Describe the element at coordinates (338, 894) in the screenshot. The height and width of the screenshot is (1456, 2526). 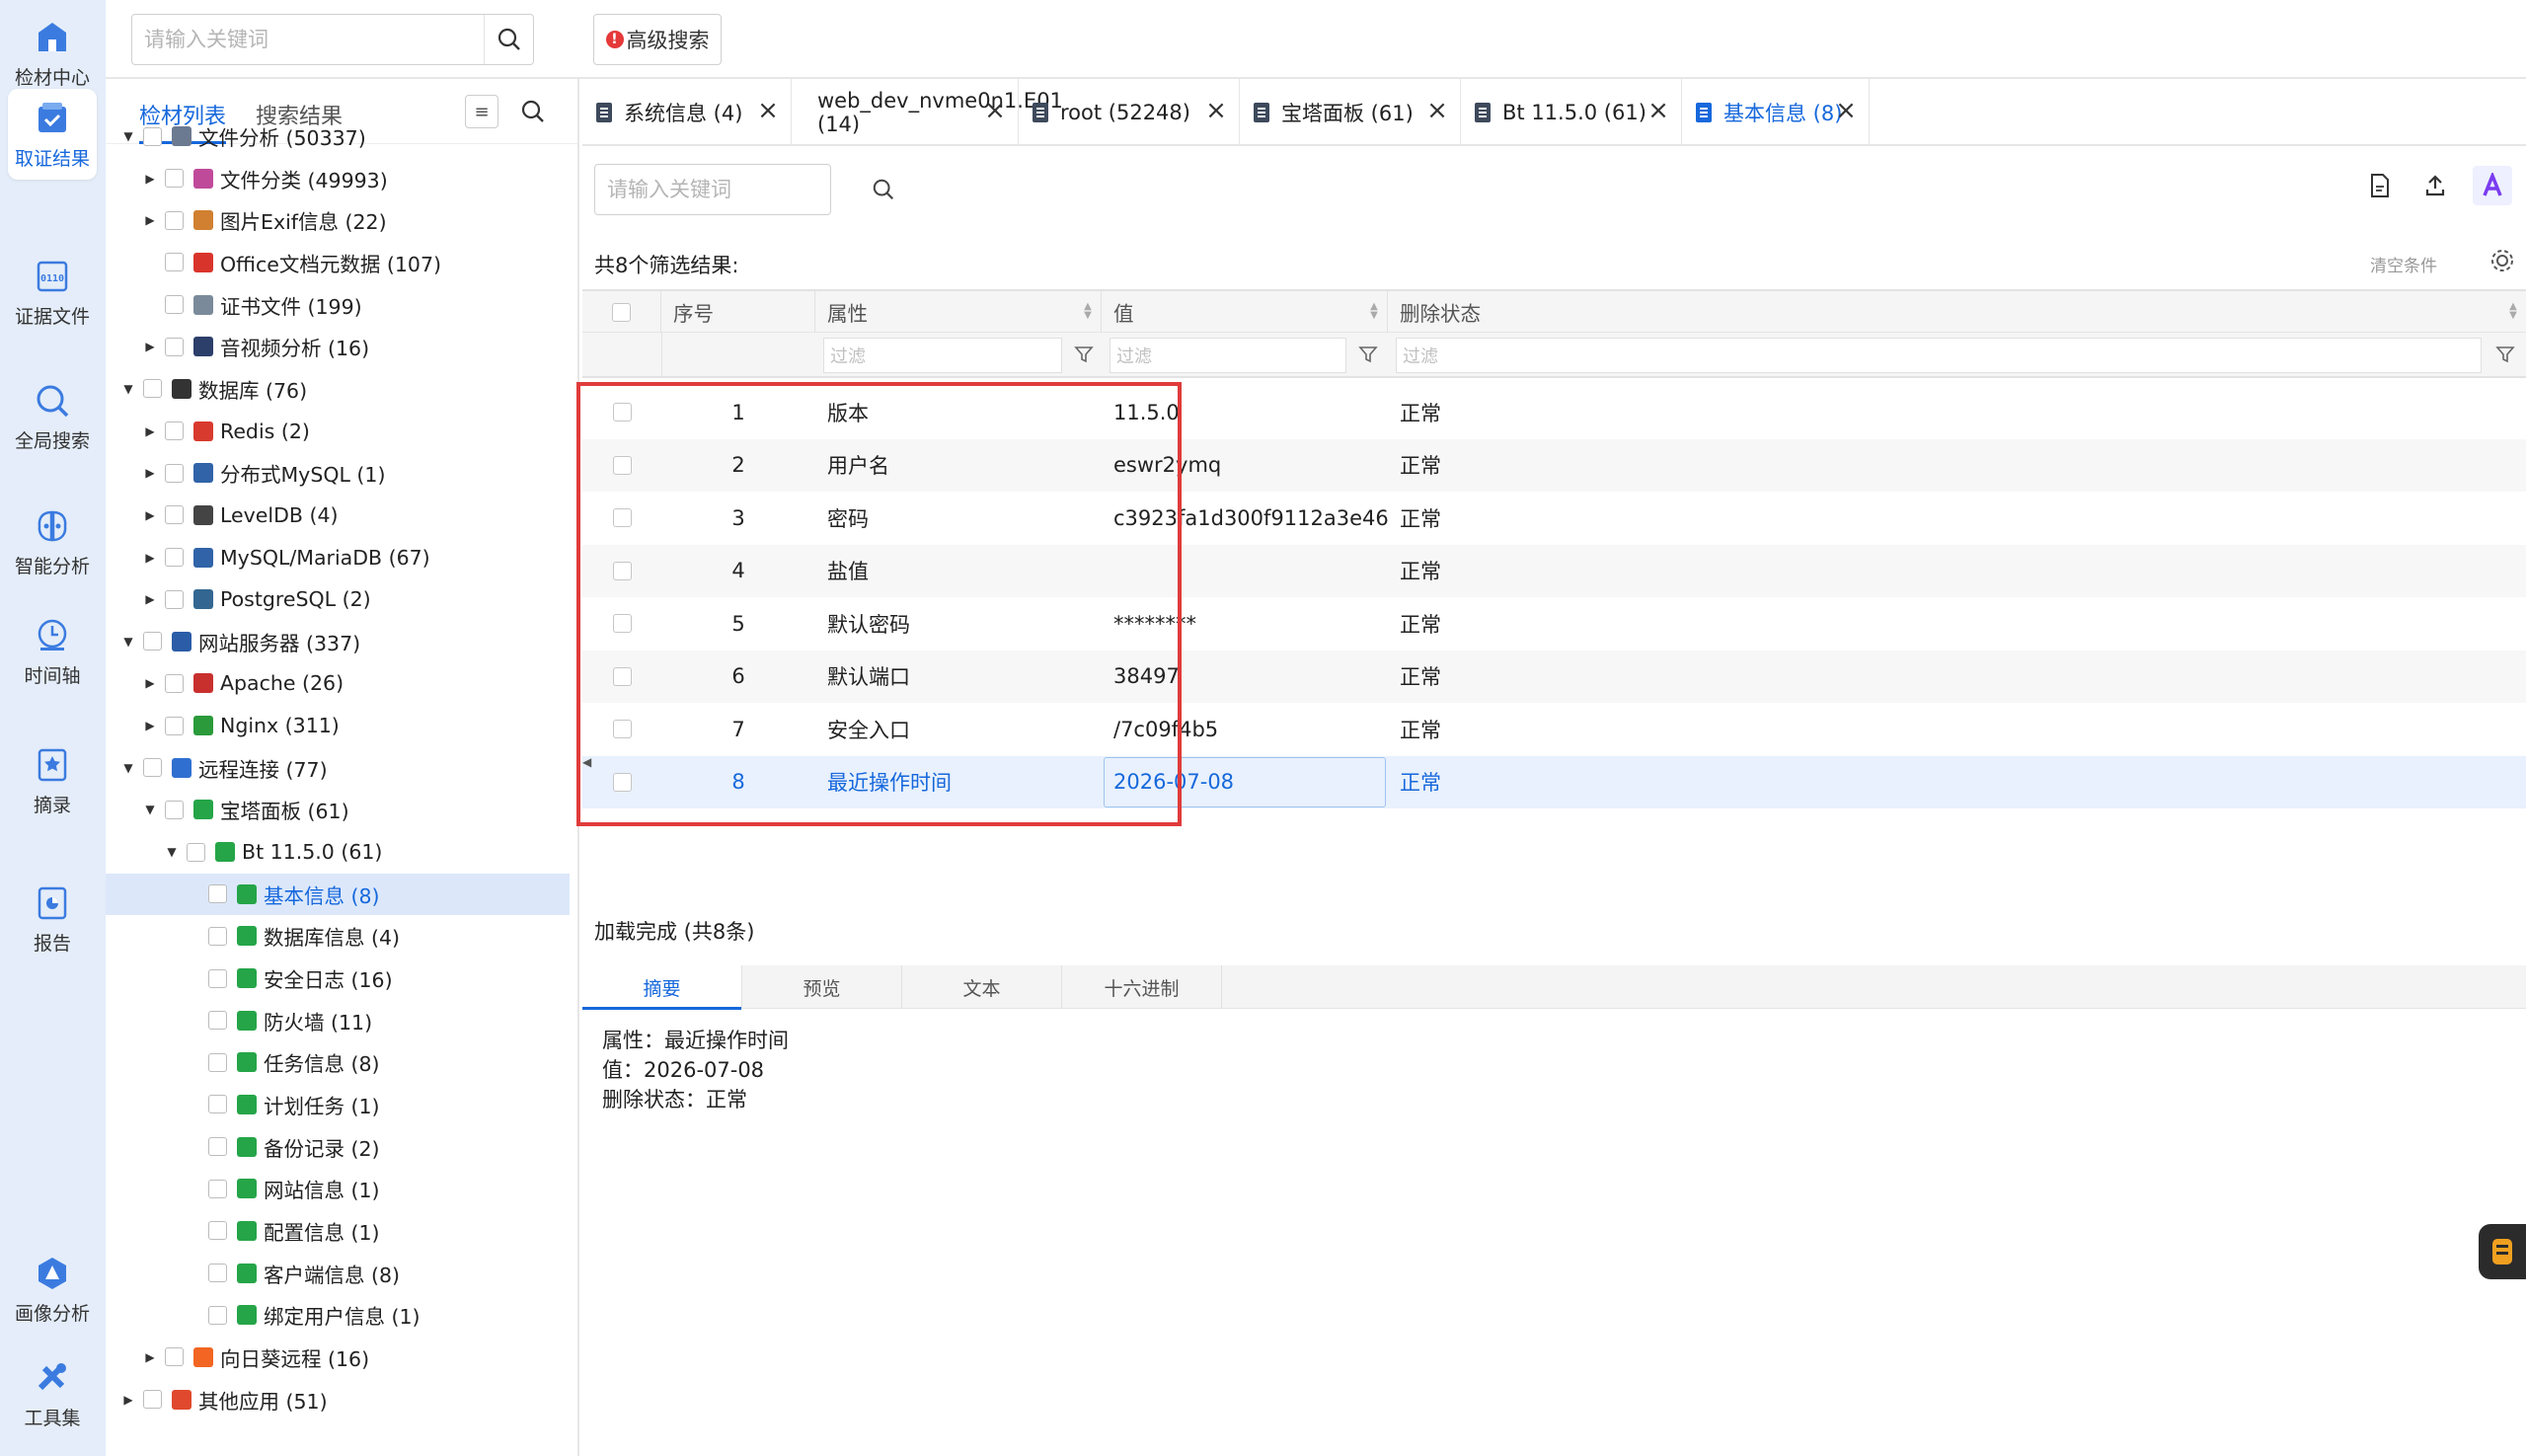
I see `tree-item: 基本信息 (8)` at that location.